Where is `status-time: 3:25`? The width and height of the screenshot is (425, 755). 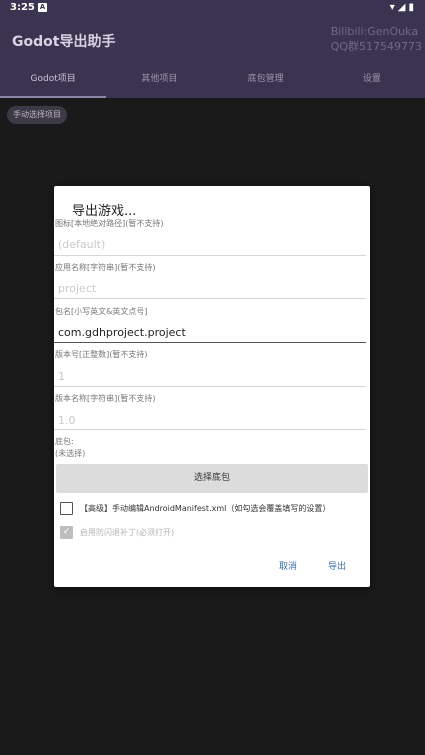
status-time: 3:25 is located at coordinates (22, 7).